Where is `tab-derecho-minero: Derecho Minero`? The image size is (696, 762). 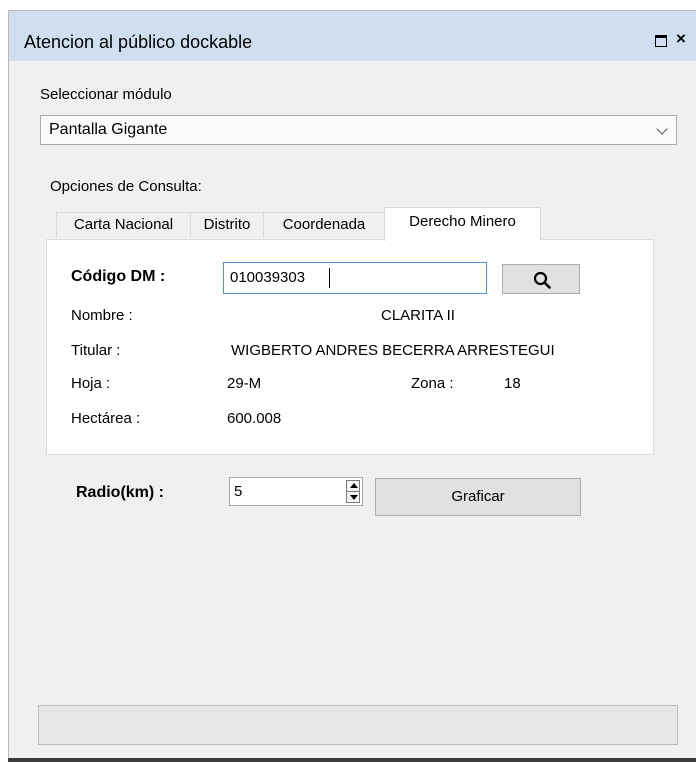 tab-derecho-minero: Derecho Minero is located at coordinates (462, 224).